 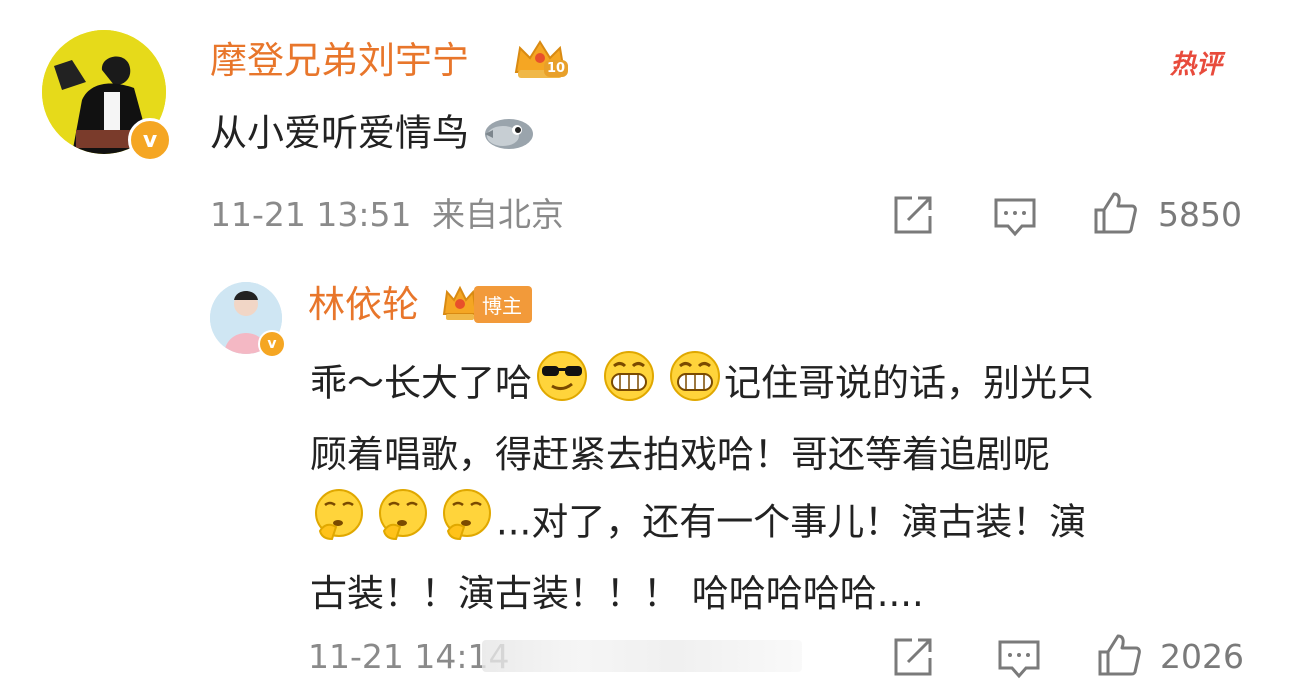 What do you see at coordinates (642, 656) in the screenshot?
I see `watermark` at bounding box center [642, 656].